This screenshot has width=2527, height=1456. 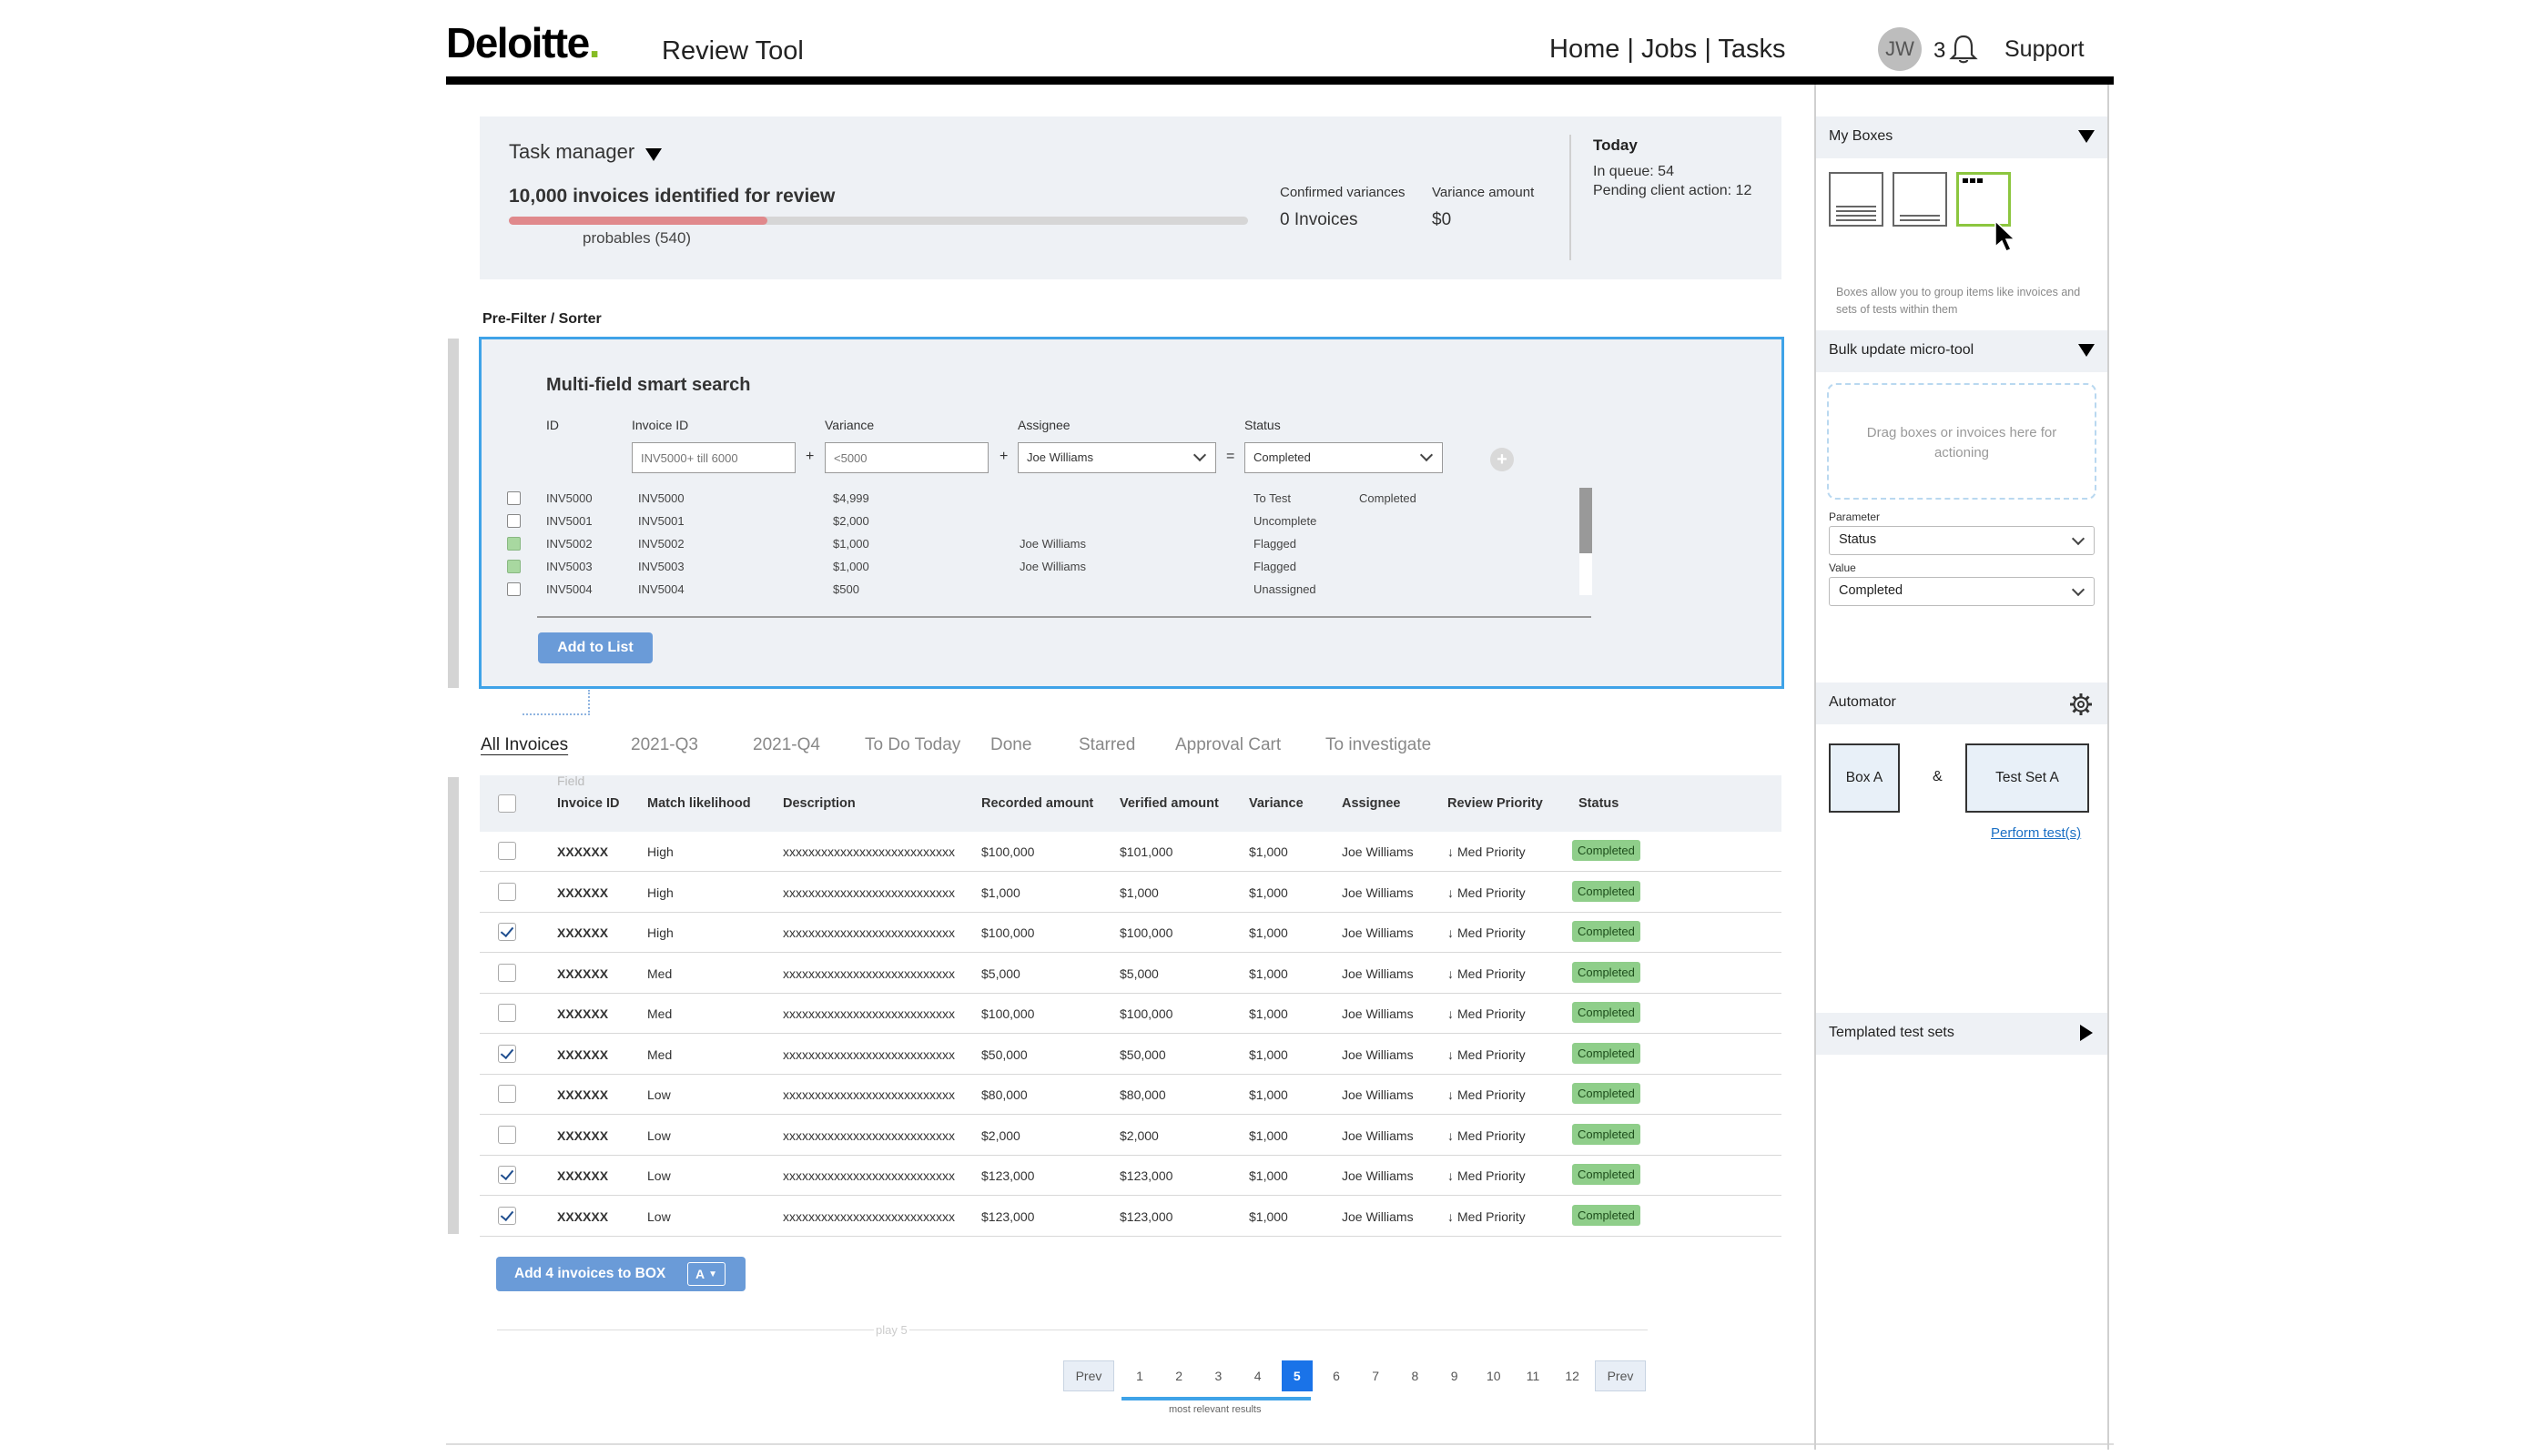 I want to click on add-to-box-button: Add 4 invoices to BOX A ▼, so click(x=621, y=1274).